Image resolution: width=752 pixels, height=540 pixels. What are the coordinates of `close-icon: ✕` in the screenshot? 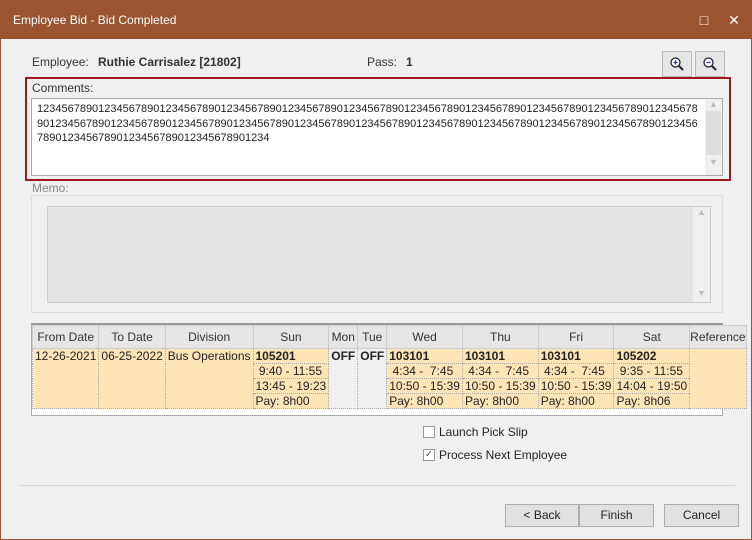 It's located at (734, 20).